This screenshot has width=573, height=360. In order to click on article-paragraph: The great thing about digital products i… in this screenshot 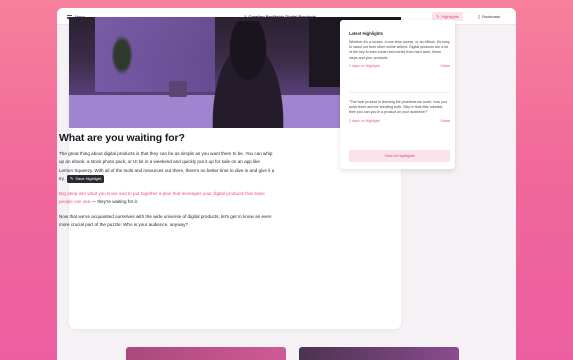, I will do `click(167, 167)`.